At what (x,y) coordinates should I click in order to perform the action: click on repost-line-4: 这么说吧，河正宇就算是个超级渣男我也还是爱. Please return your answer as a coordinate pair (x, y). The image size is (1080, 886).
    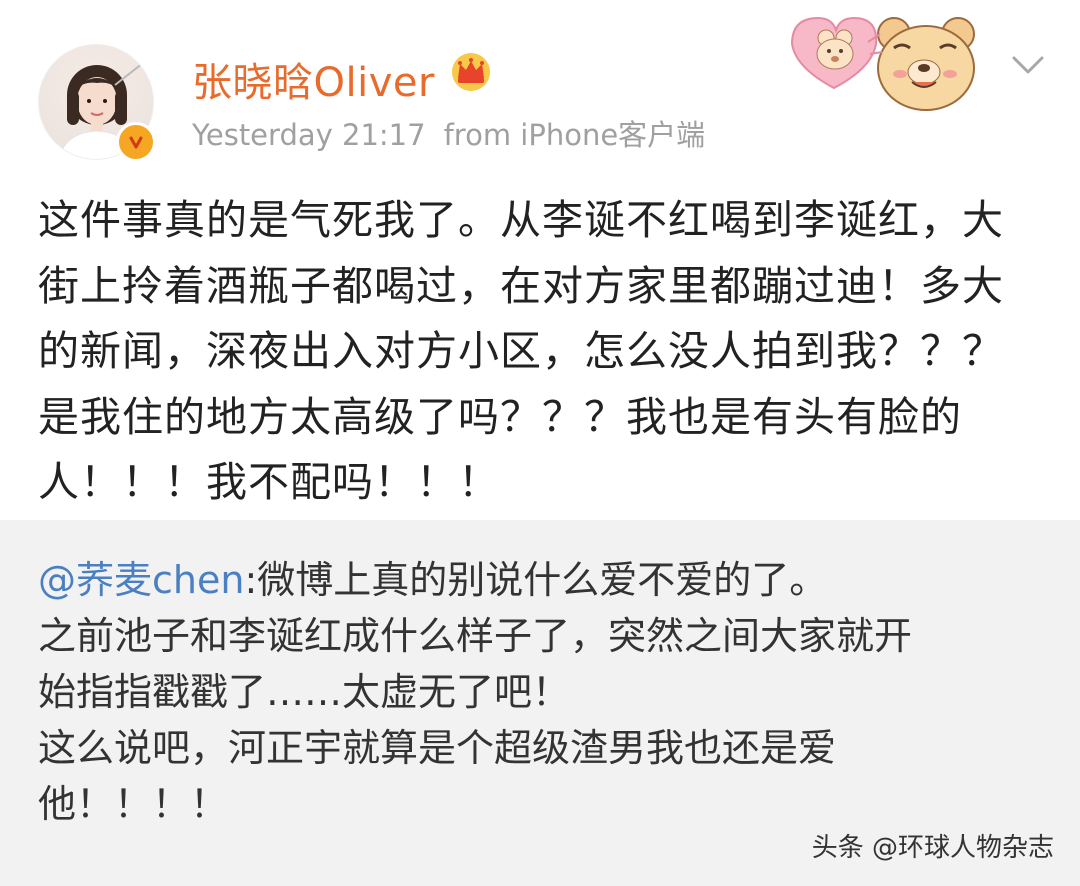
    Looking at the image, I should click on (437, 748).